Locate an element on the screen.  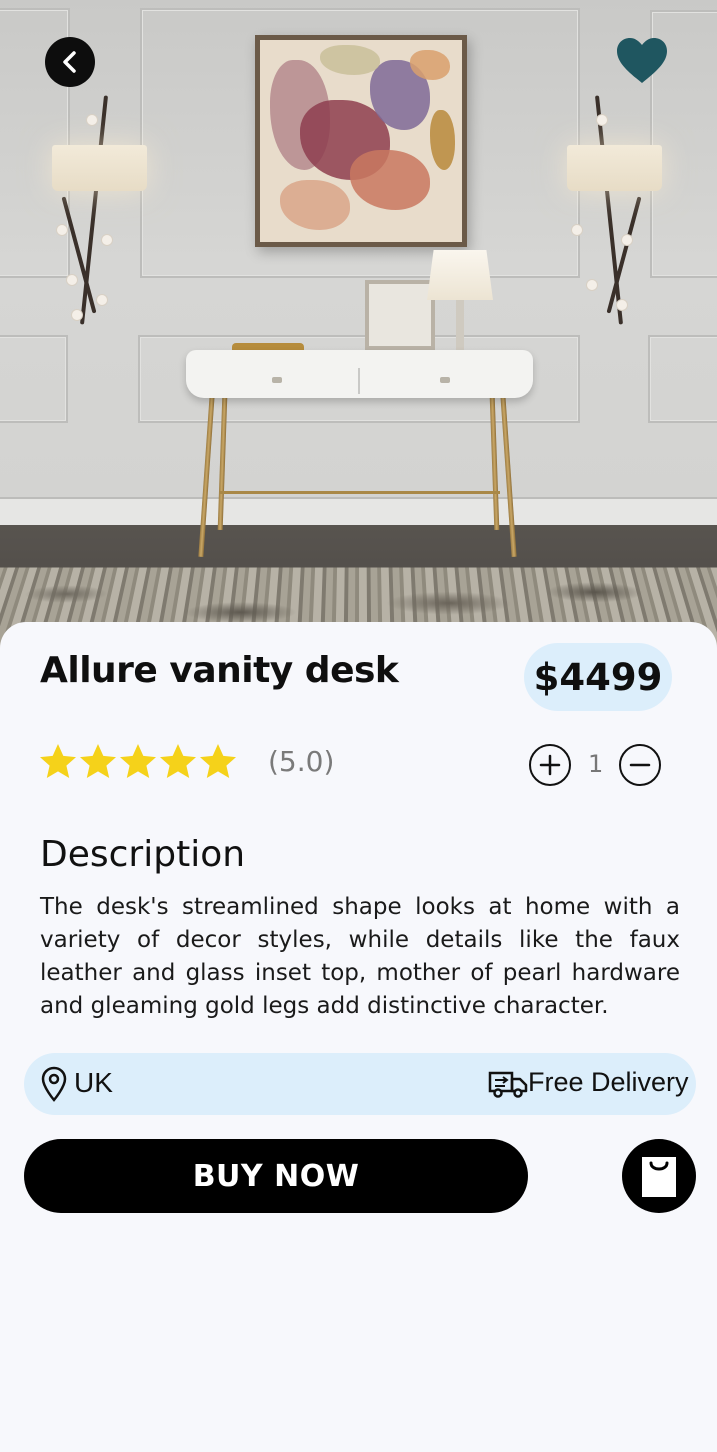
shopping-bag-icon is located at coordinates (659, 1177).